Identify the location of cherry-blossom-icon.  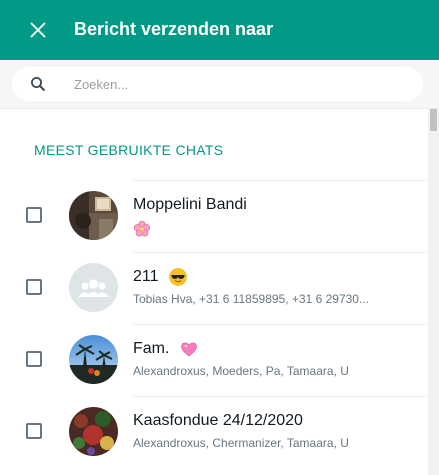
(142, 228).